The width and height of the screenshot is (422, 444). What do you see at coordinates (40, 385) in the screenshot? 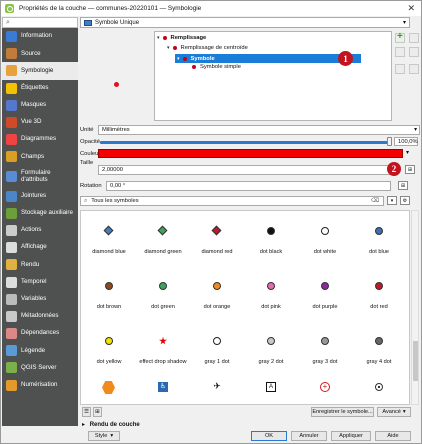
I see `sidebar-item-20: Numérisation` at bounding box center [40, 385].